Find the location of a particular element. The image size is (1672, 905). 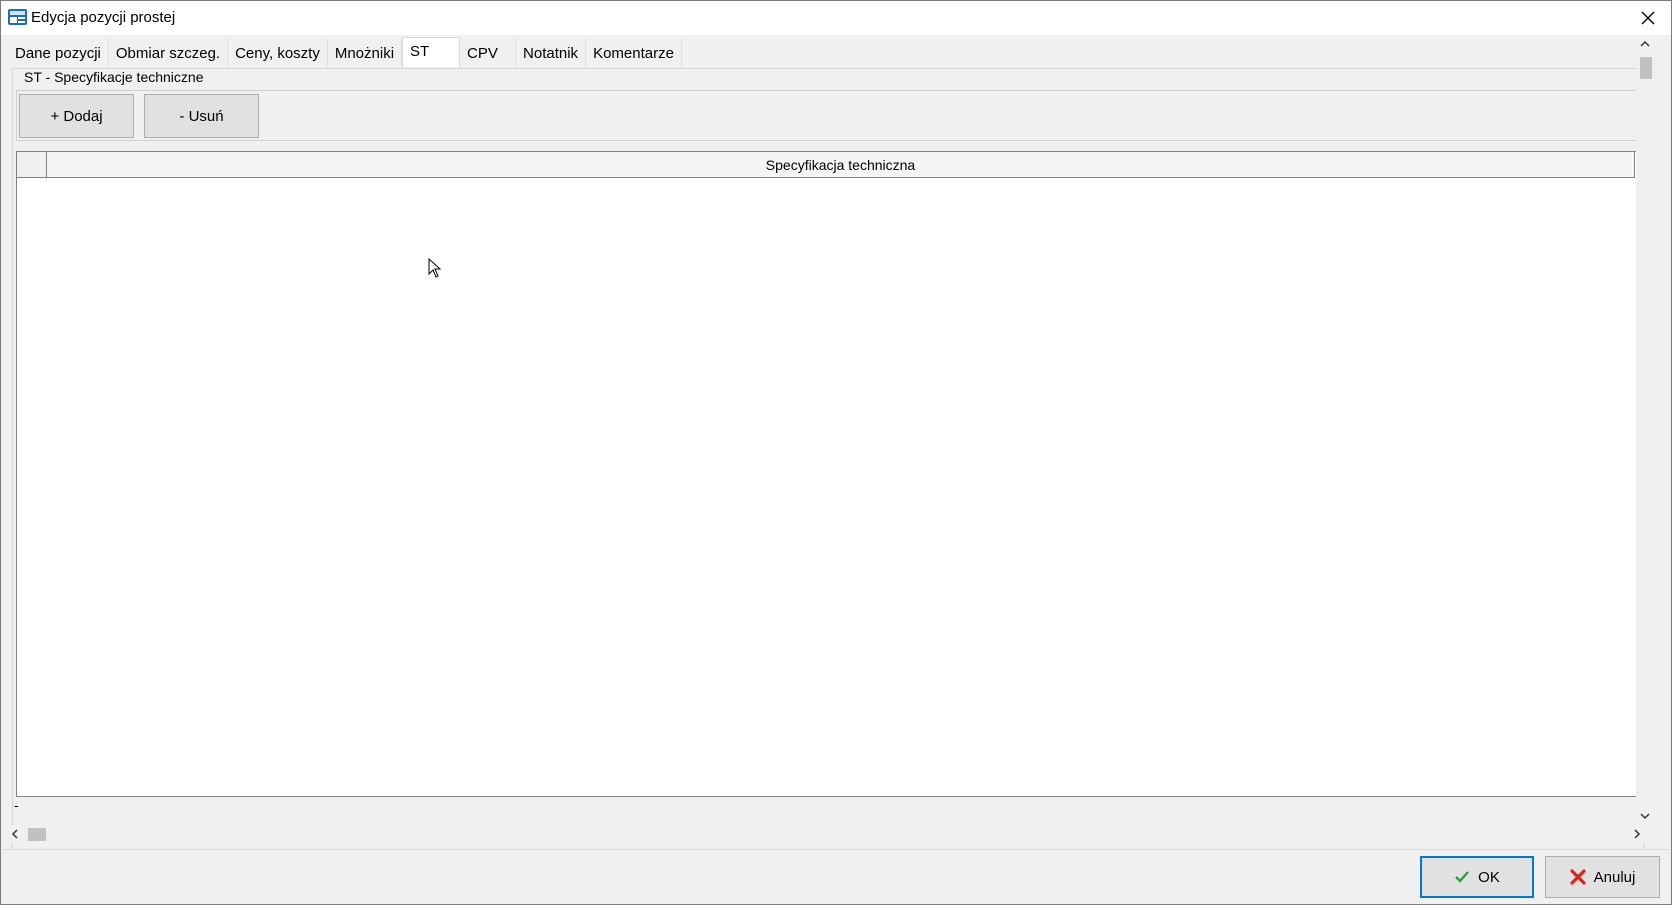

chevron-up-icon is located at coordinates (1645, 43).